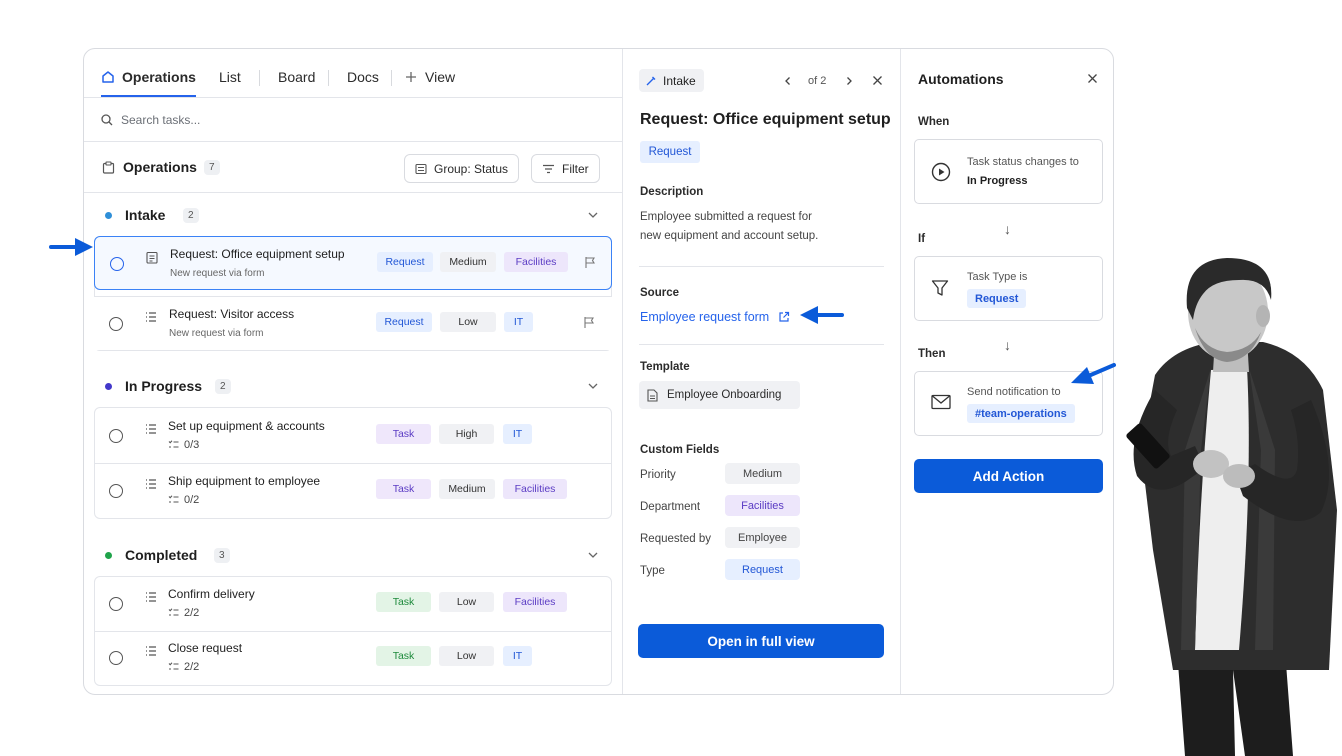 This screenshot has width=1342, height=756. What do you see at coordinates (353, 215) in the screenshot?
I see `group-header-intake: Intake 2` at bounding box center [353, 215].